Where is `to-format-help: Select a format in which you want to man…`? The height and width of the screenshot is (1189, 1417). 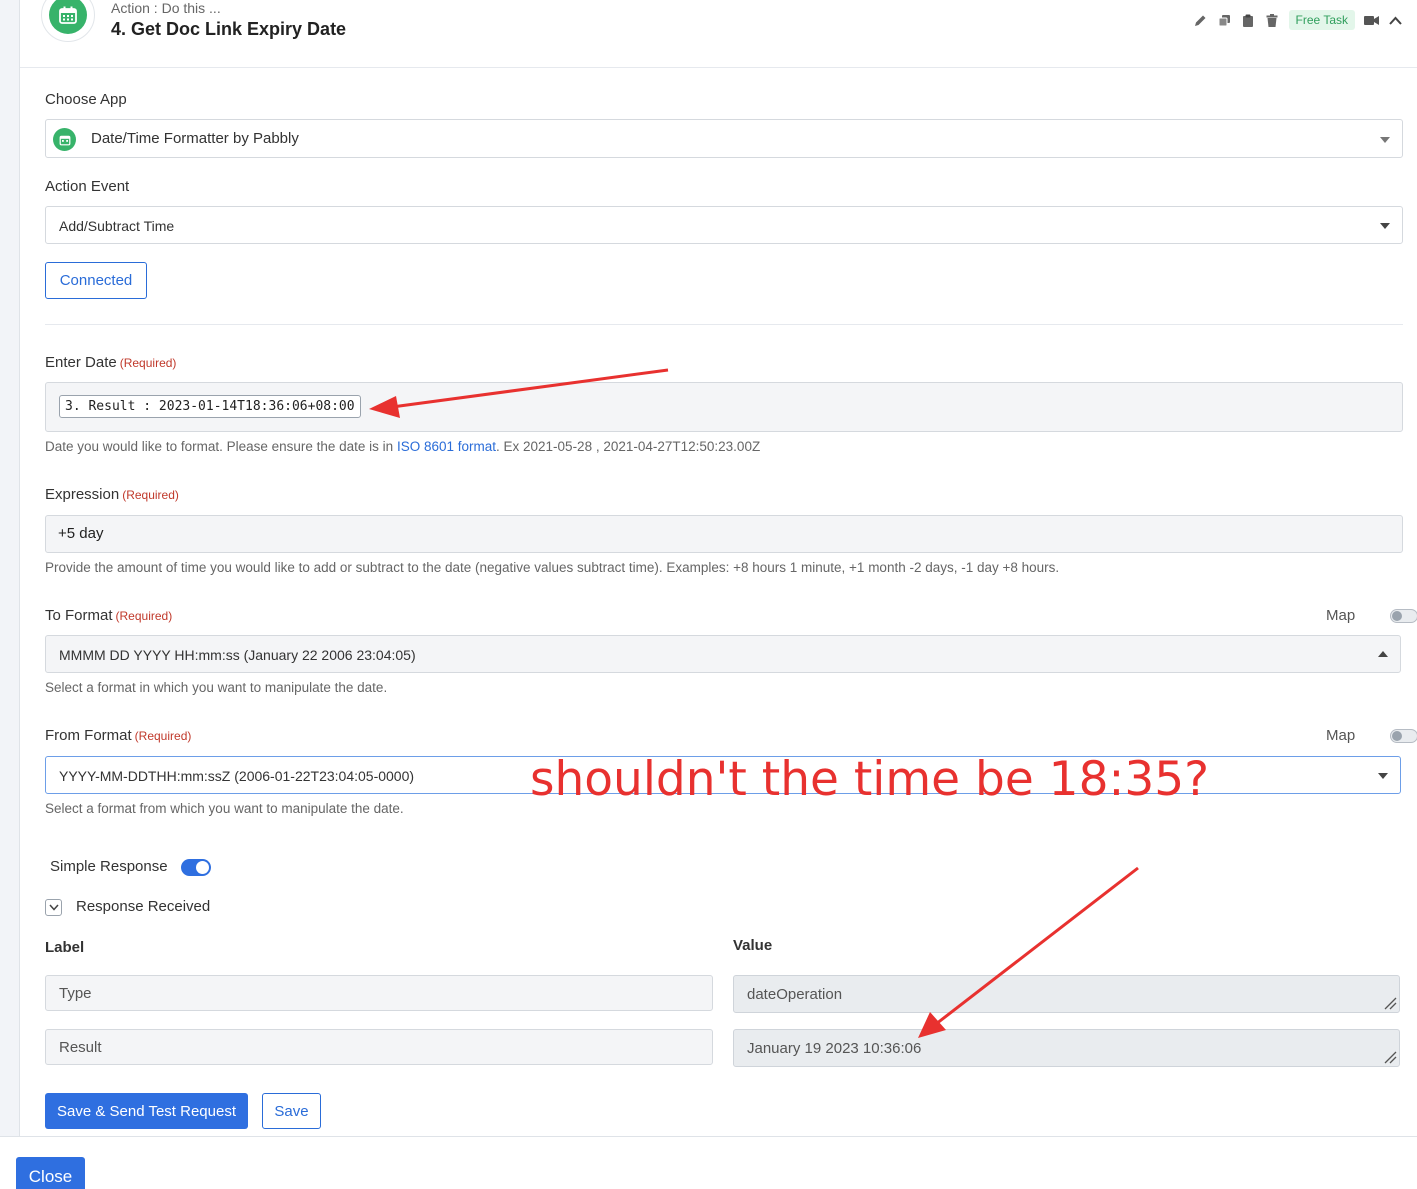 to-format-help: Select a format in which you want to man… is located at coordinates (216, 687).